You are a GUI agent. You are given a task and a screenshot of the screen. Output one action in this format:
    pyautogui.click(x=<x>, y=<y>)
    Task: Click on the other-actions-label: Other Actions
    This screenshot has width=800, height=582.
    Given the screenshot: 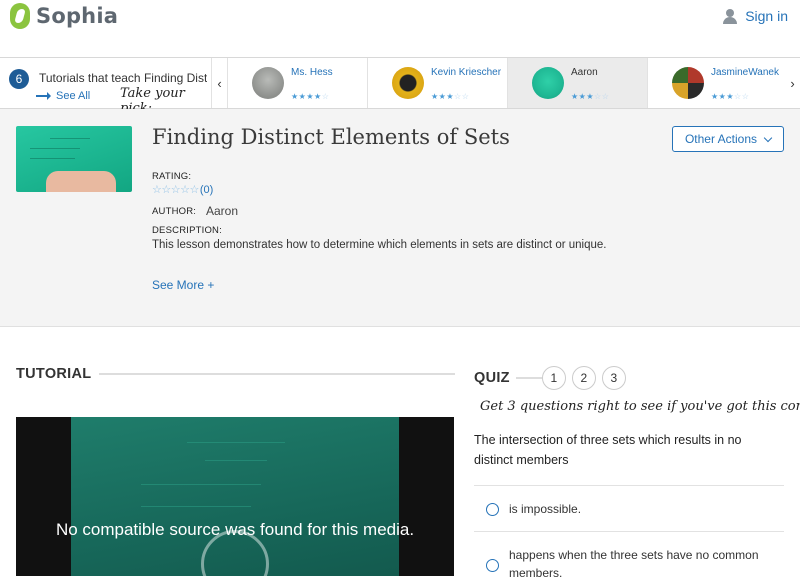 What is the action you would take?
    pyautogui.click(x=721, y=139)
    